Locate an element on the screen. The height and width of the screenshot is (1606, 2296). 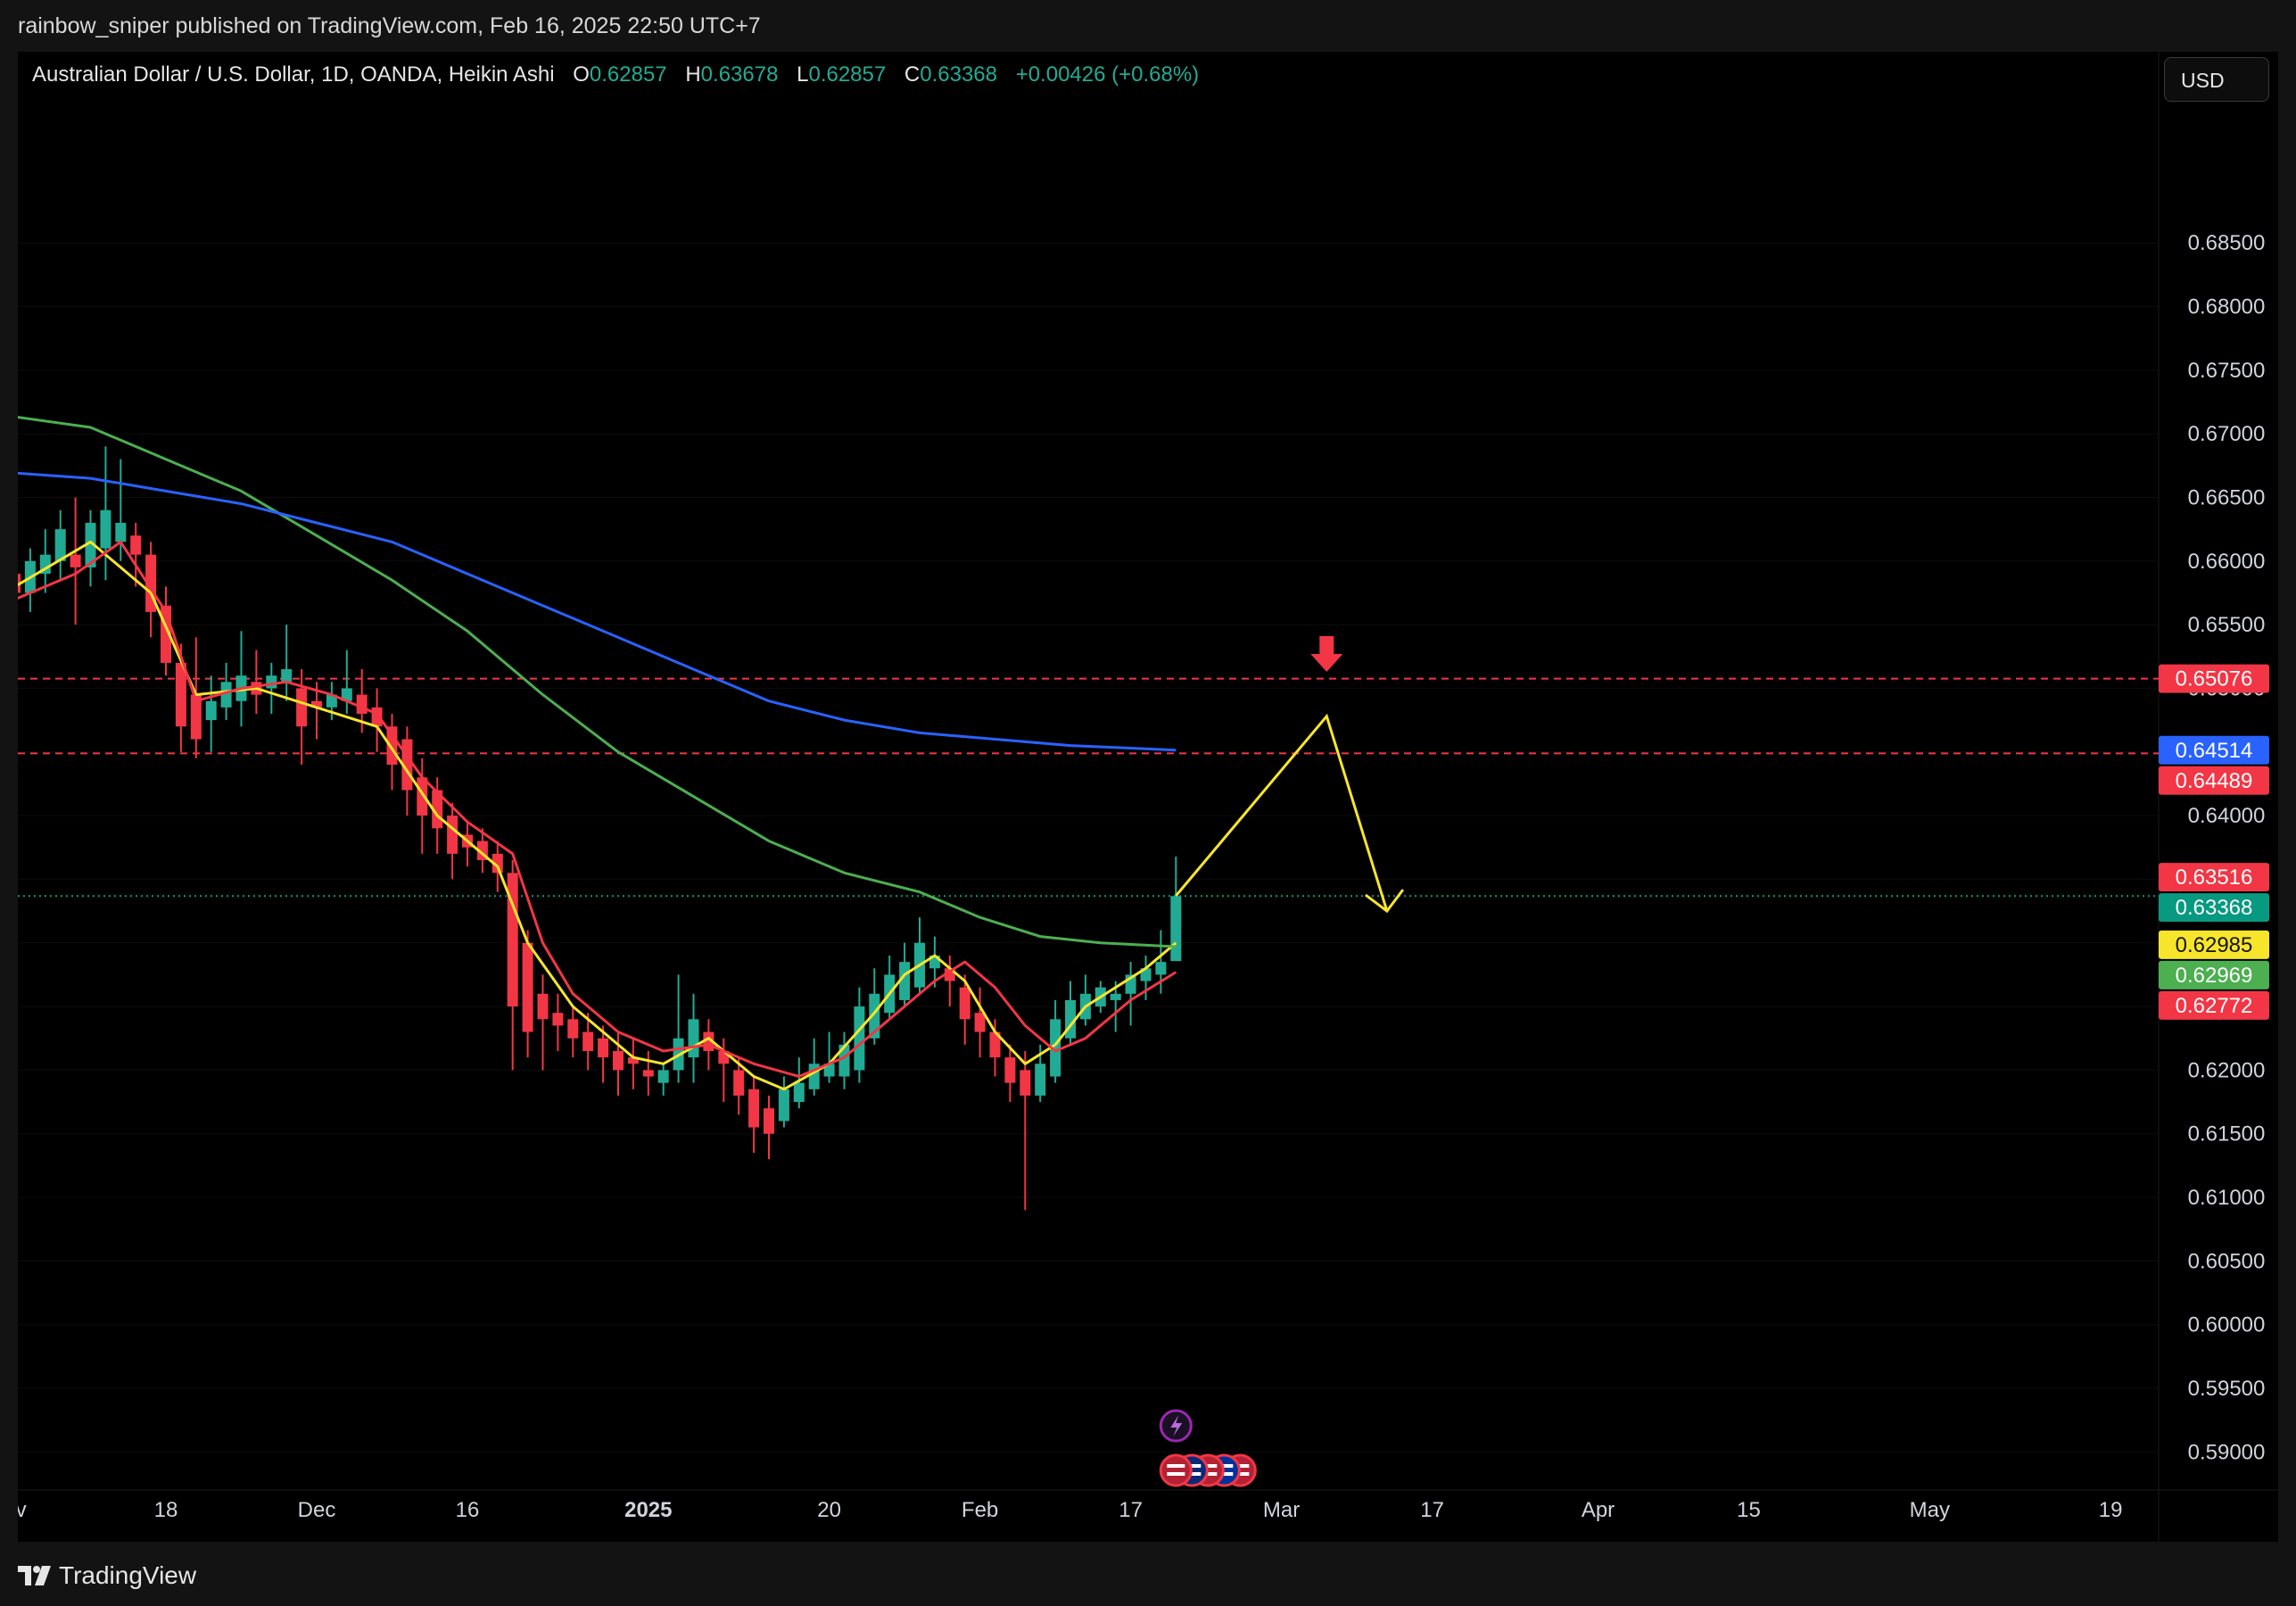
price-tick-label: 0.62000 is located at coordinates (2227, 1070).